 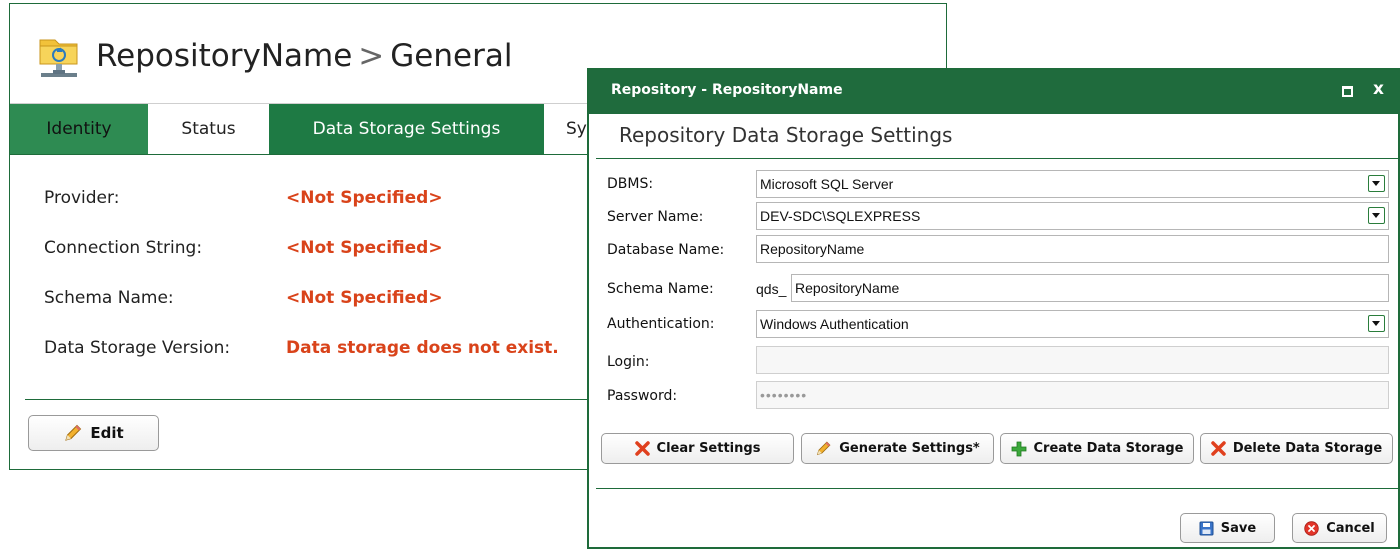 What do you see at coordinates (998, 488) in the screenshot?
I see `footer-divider` at bounding box center [998, 488].